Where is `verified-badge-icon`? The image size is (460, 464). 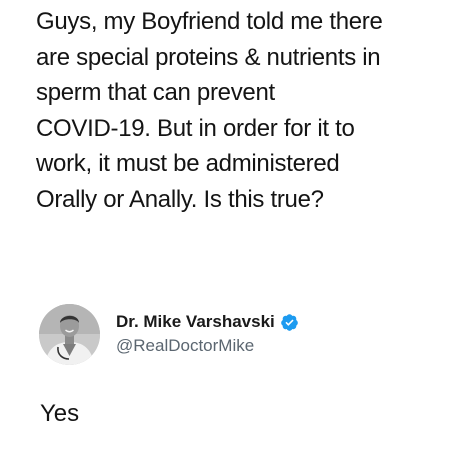 verified-badge-icon is located at coordinates (289, 322).